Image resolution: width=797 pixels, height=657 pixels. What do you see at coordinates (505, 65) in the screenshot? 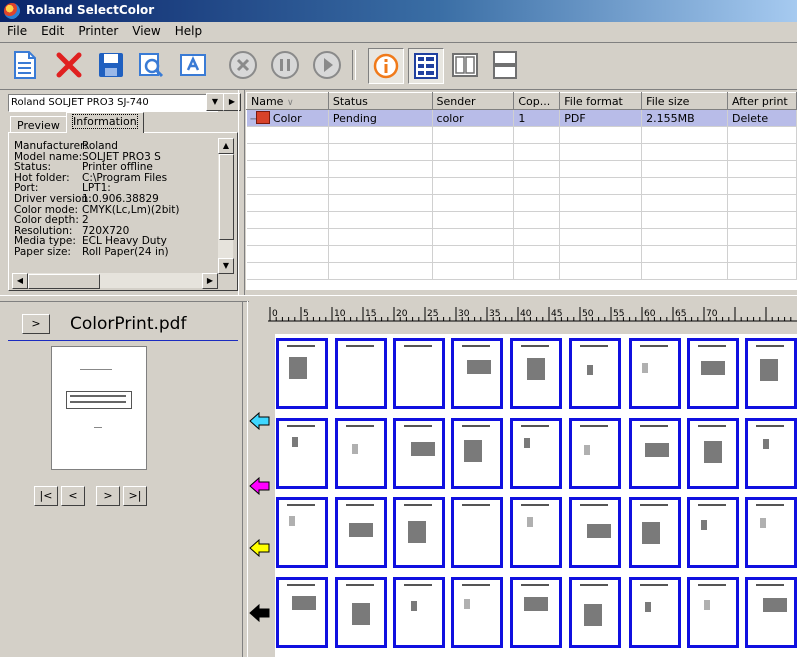
I see `split-view-button` at bounding box center [505, 65].